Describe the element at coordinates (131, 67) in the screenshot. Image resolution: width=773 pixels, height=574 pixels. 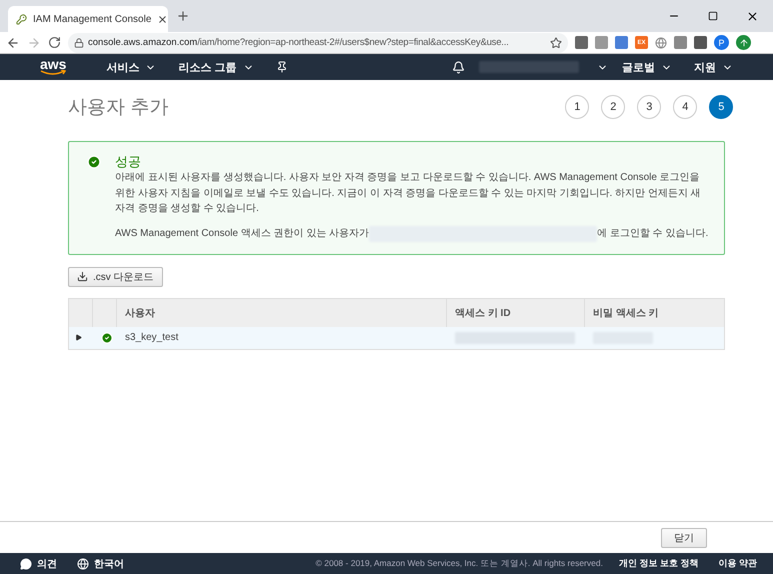
I see `nav-menu: 서비스` at that location.